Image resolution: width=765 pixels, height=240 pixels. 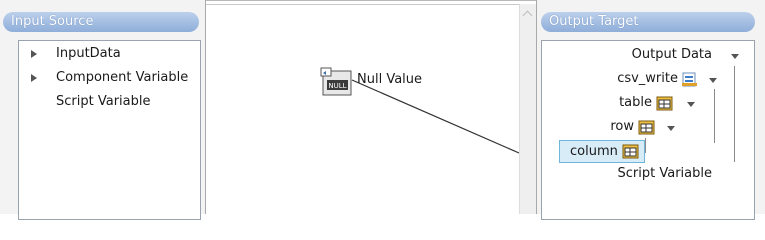 What do you see at coordinates (635, 102) in the screenshot?
I see `tree-item-label: table` at bounding box center [635, 102].